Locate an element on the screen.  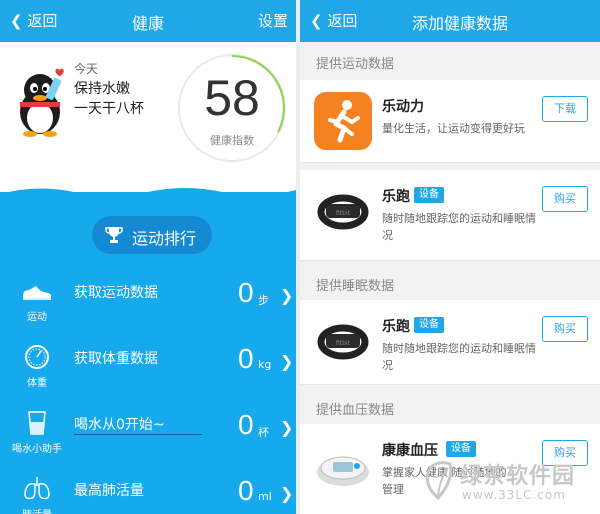
shoe-icon is located at coordinates (37, 293).